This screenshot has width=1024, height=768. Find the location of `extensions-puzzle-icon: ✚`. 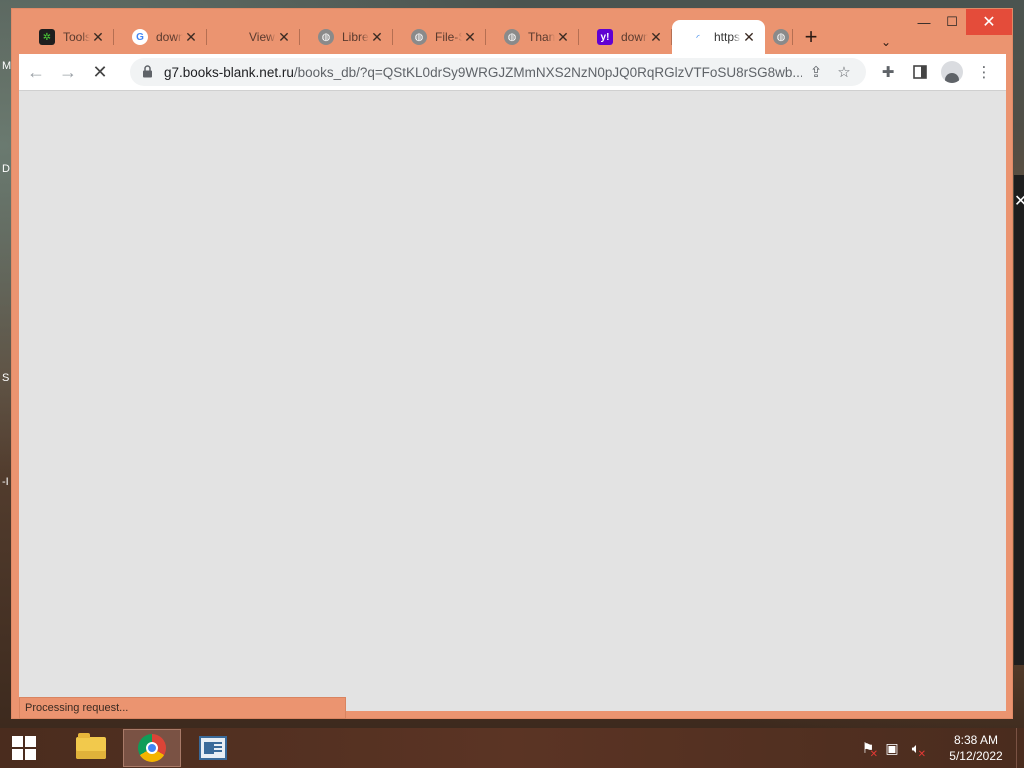

extensions-puzzle-icon: ✚ is located at coordinates (888, 72).